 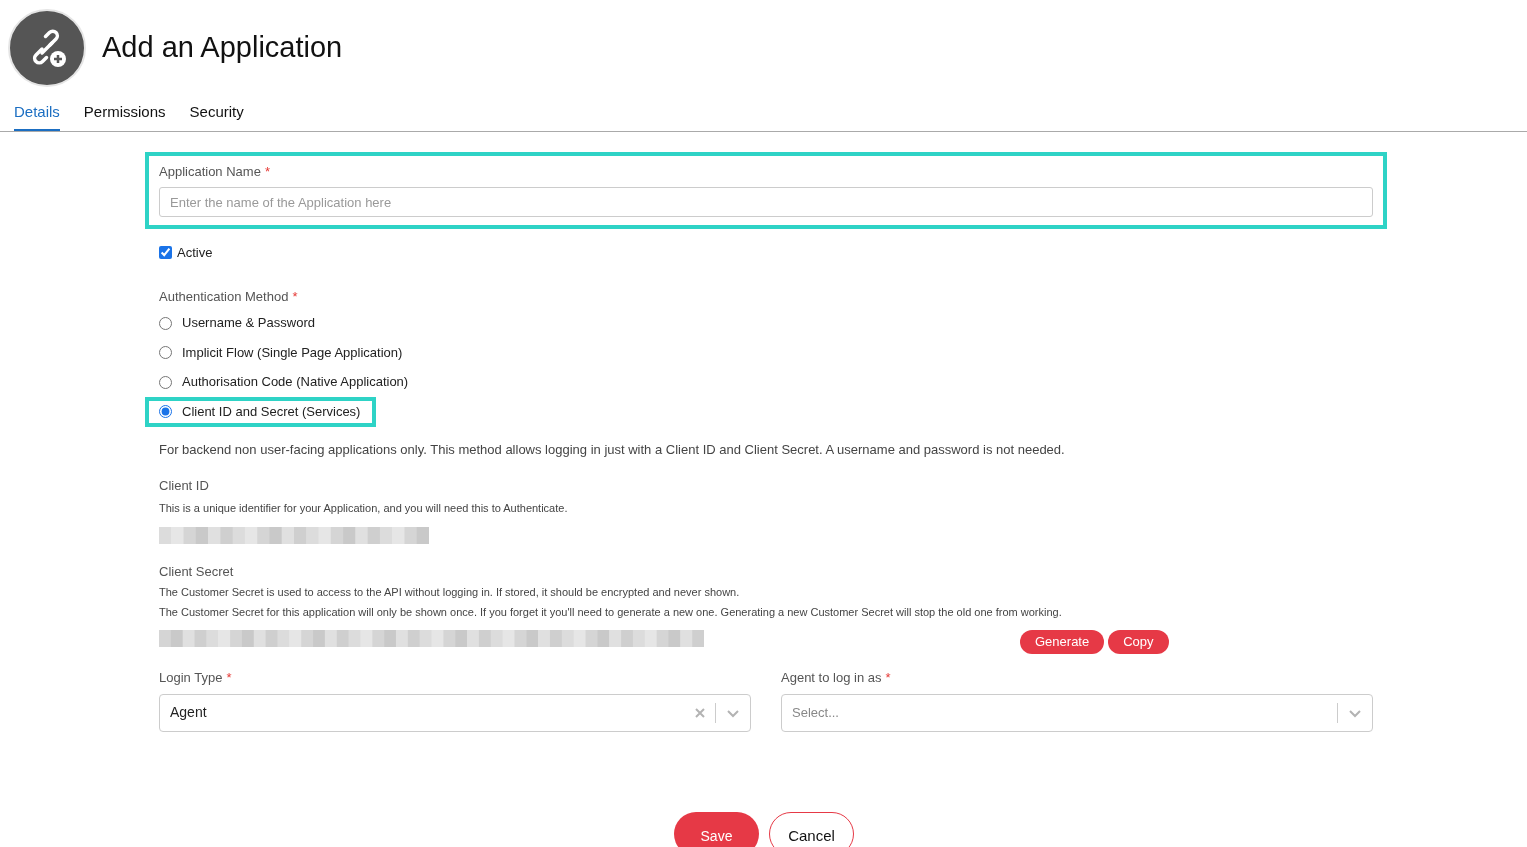 What do you see at coordinates (184, 485) in the screenshot?
I see `field-label: Client ID` at bounding box center [184, 485].